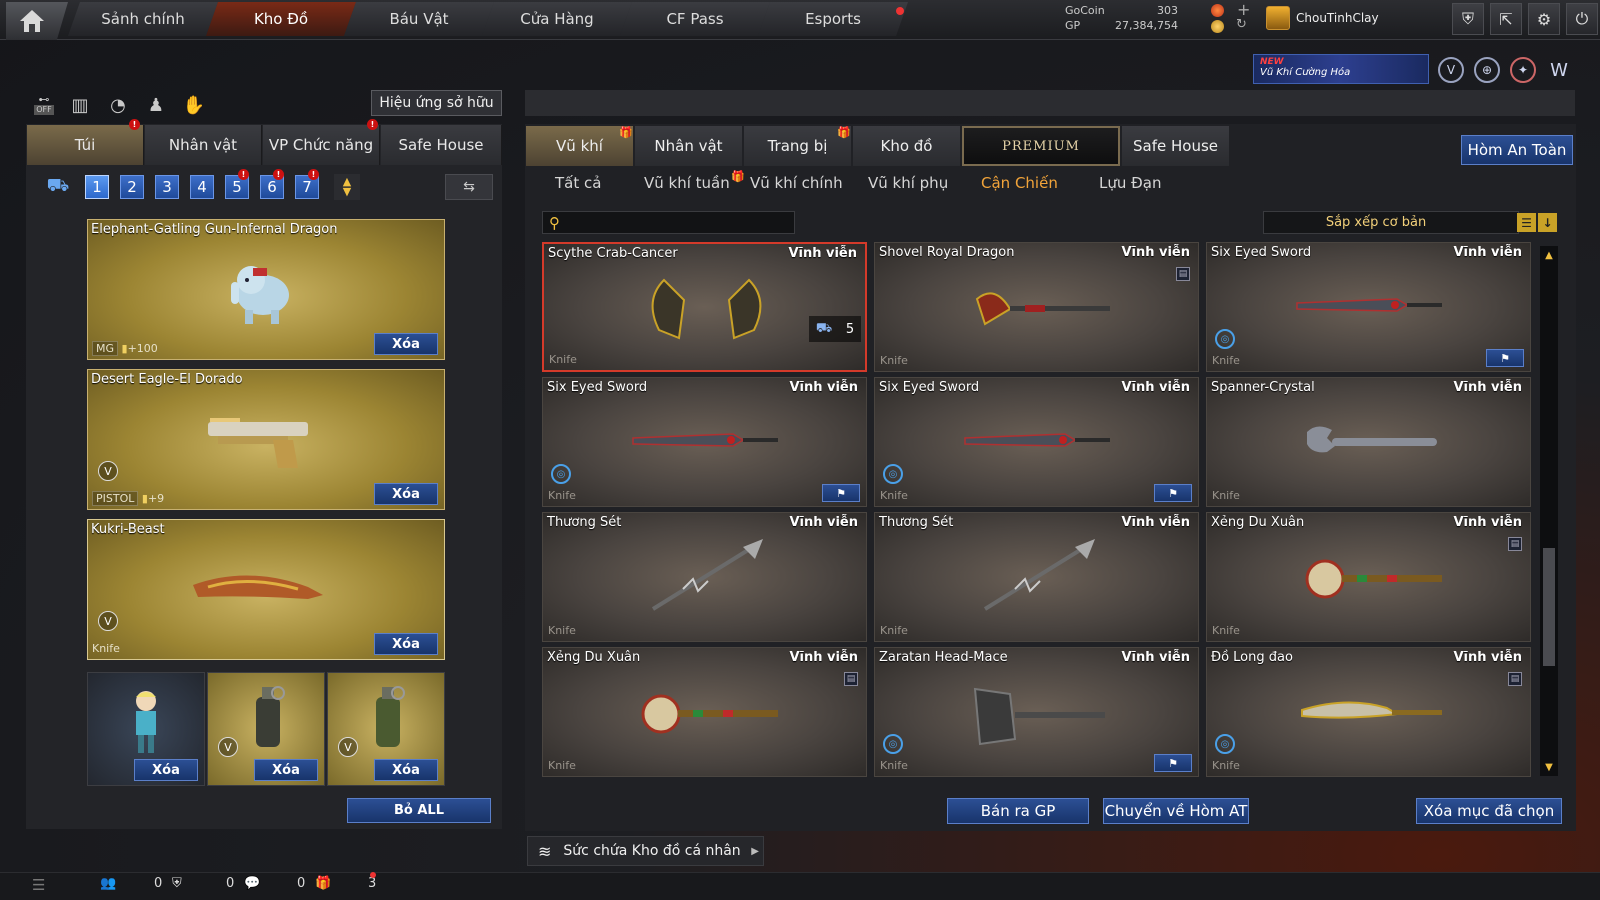  I want to click on search-field: ⚲, so click(668, 222).